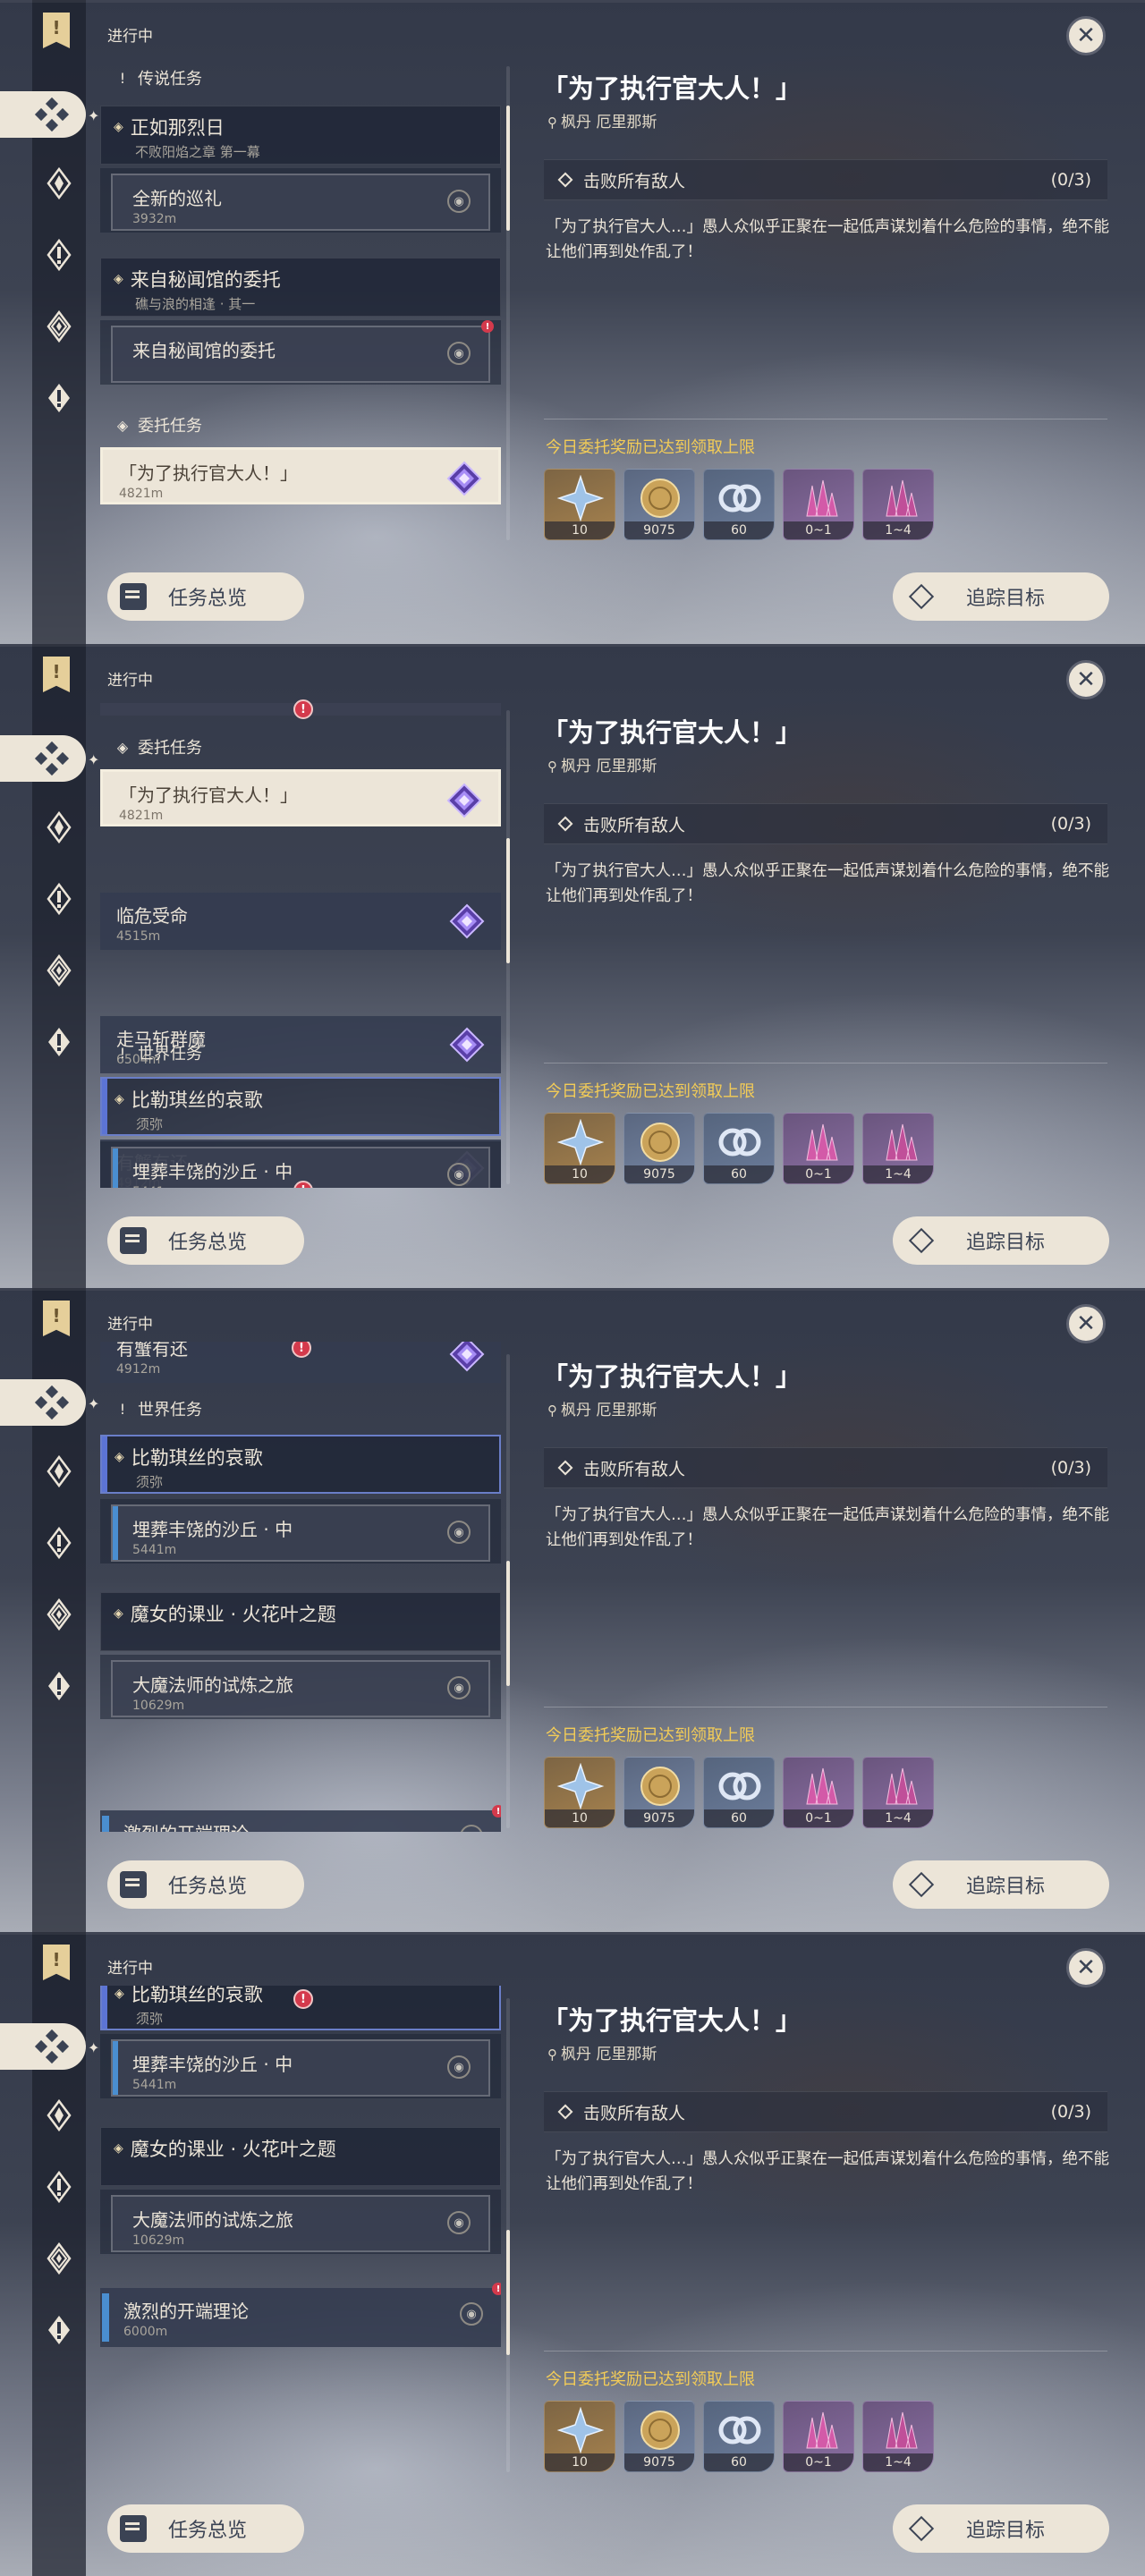 This screenshot has height=2576, width=1145. What do you see at coordinates (141, 494) in the screenshot?
I see `commission-distance: 4821m` at bounding box center [141, 494].